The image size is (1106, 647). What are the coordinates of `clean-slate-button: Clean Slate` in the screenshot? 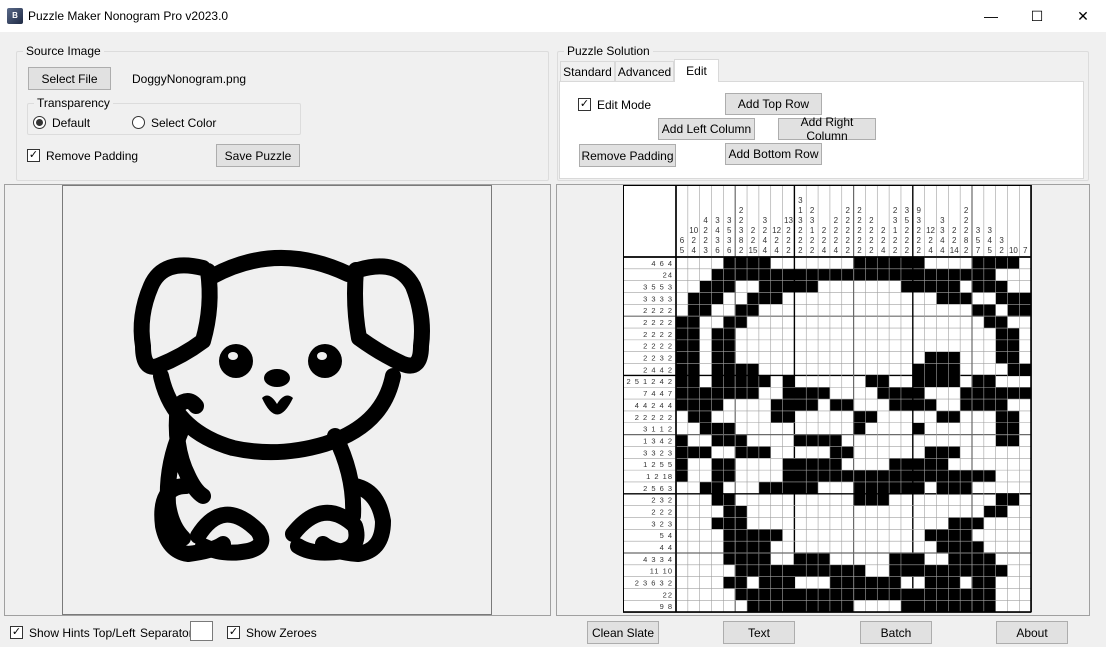 It's located at (623, 632).